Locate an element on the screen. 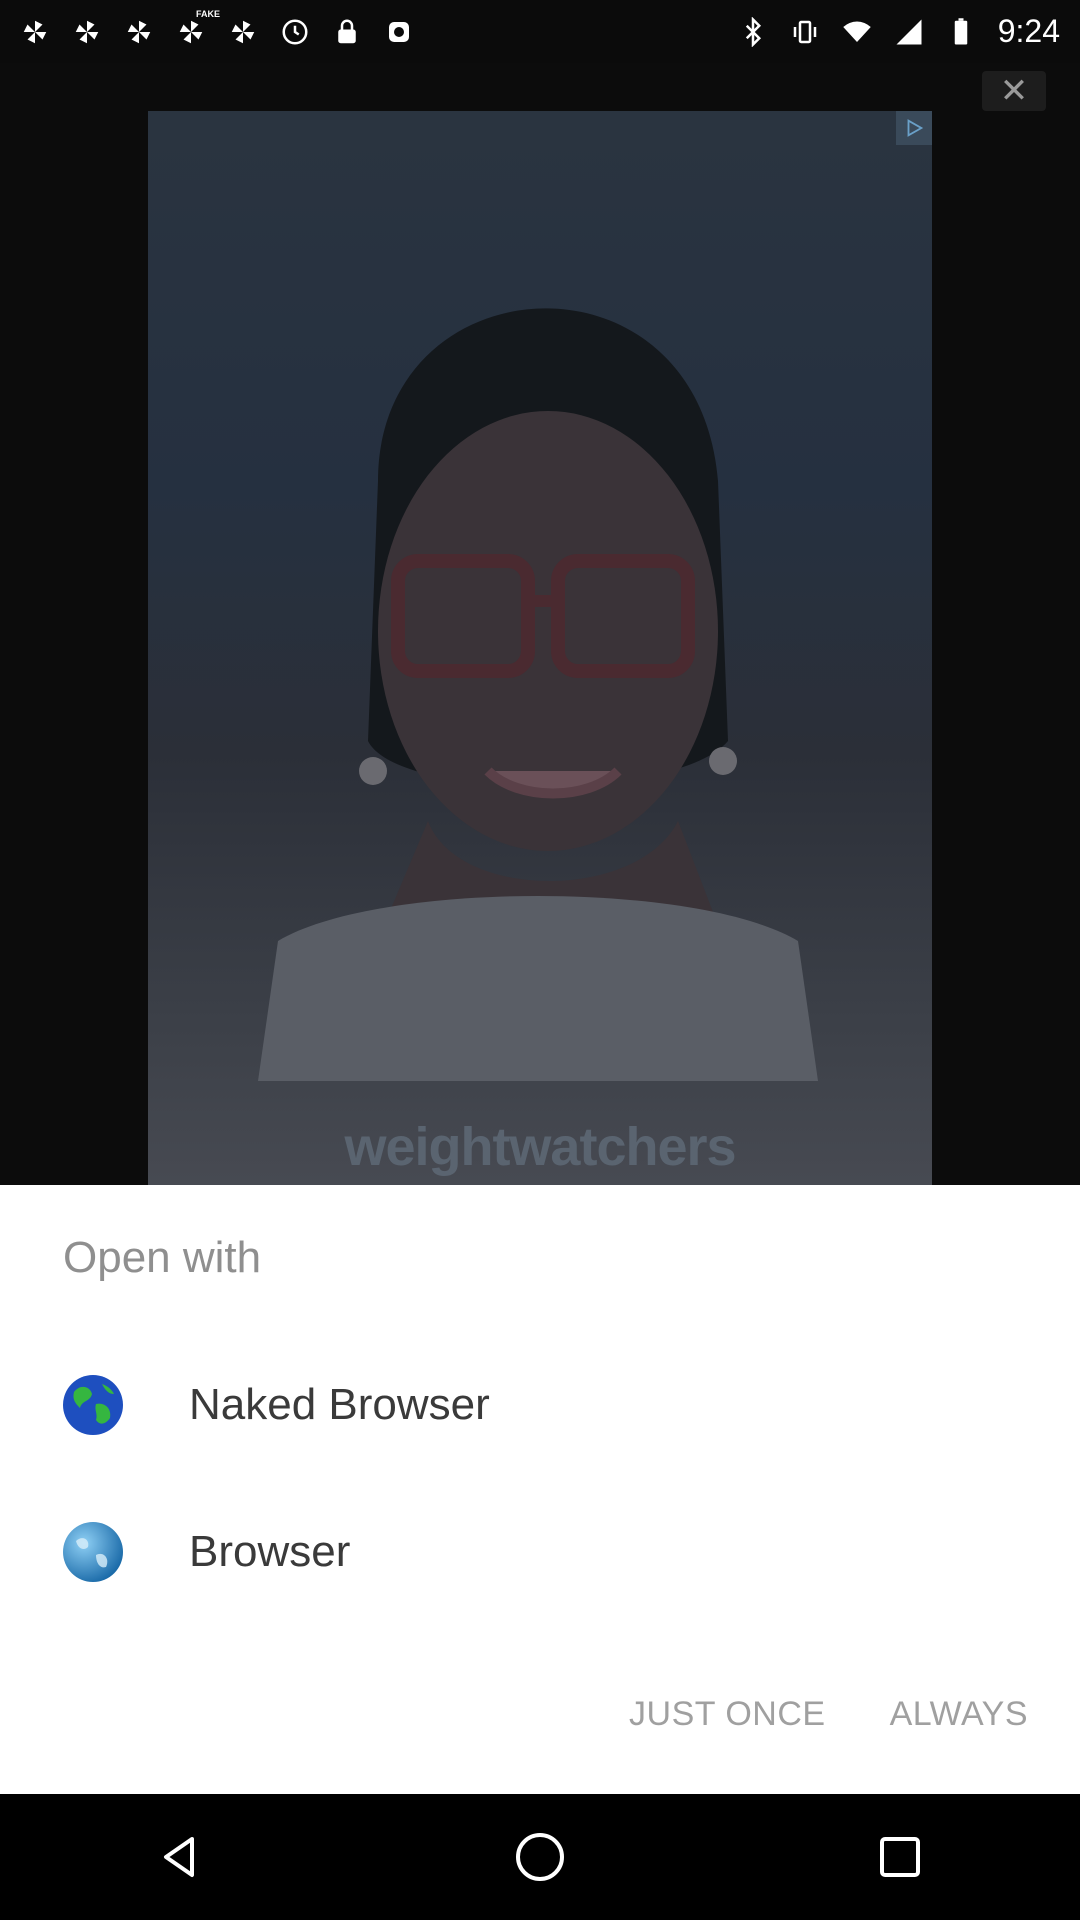  battery-icon is located at coordinates (961, 32).